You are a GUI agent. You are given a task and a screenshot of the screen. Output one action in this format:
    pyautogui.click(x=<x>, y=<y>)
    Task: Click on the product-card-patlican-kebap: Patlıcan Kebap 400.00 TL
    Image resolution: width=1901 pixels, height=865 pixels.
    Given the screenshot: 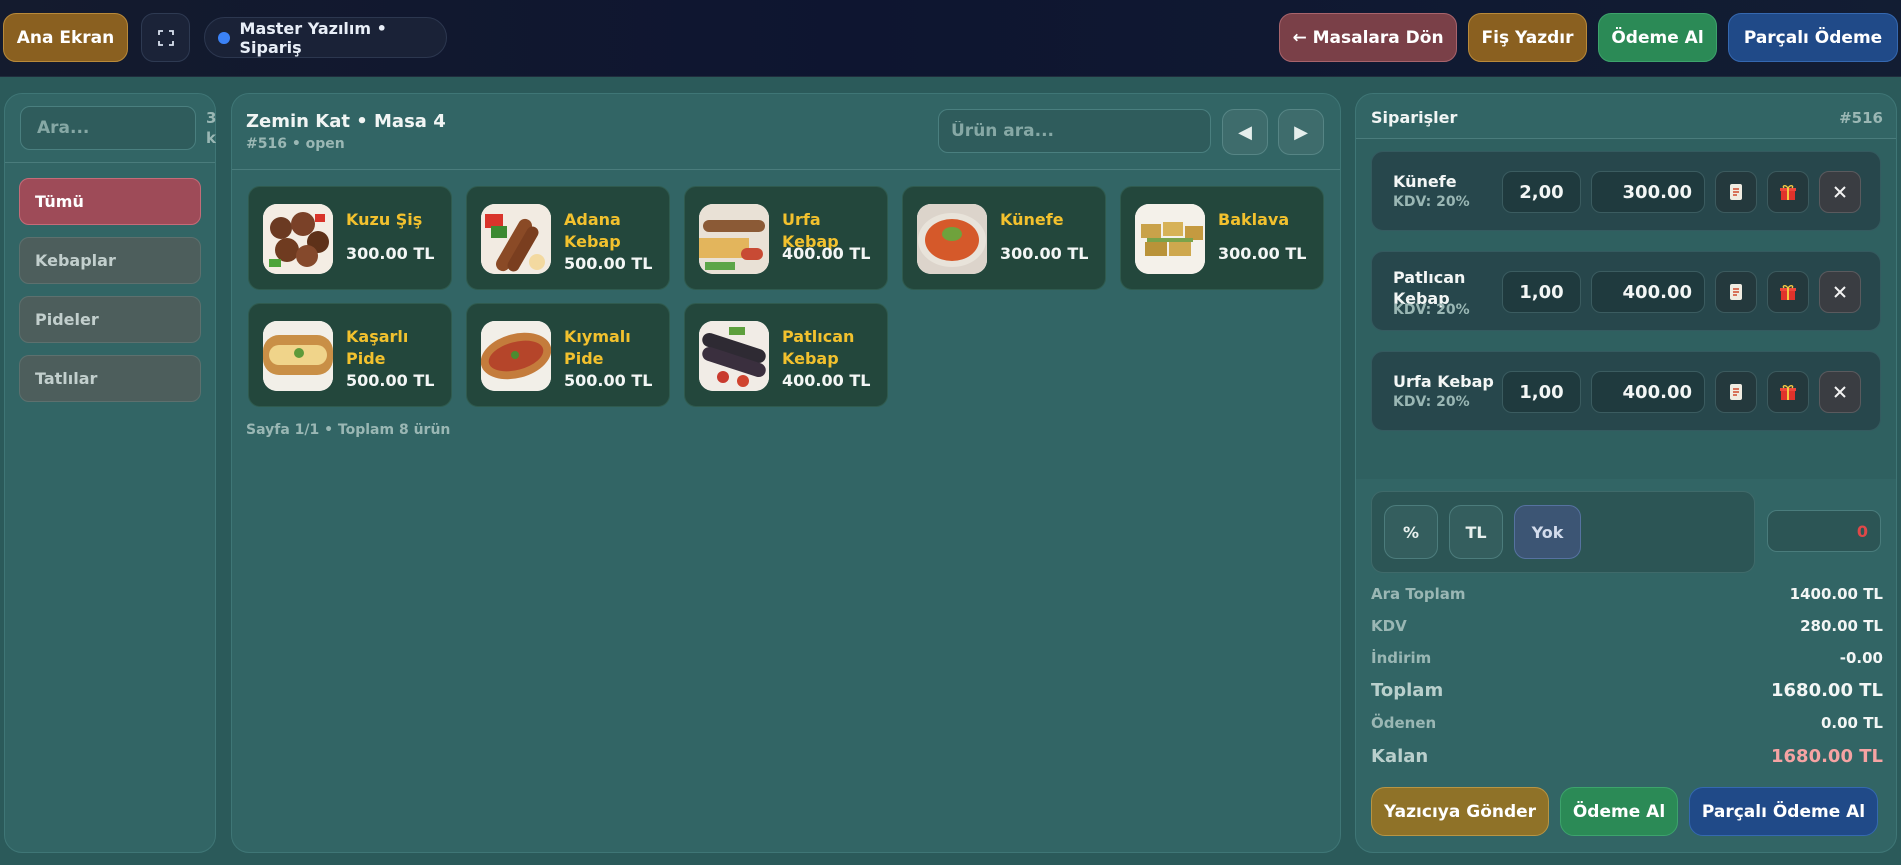 What is the action you would take?
    pyautogui.click(x=786, y=355)
    